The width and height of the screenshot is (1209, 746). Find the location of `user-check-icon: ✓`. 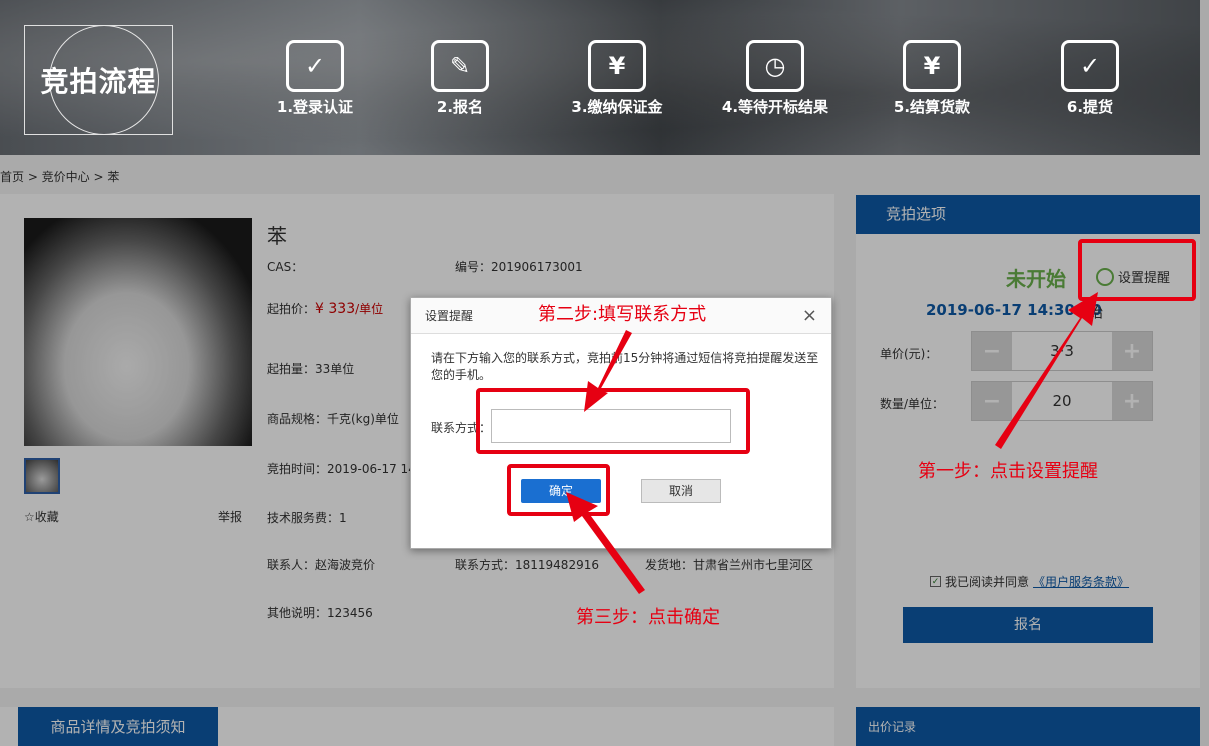

user-check-icon: ✓ is located at coordinates (315, 66).